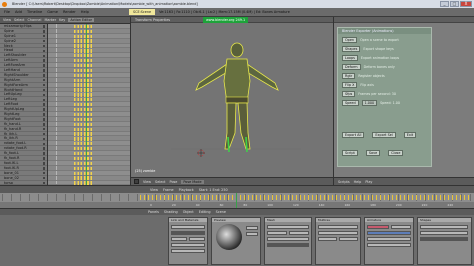 This screenshot has width=474, height=266. What do you see at coordinates (7, 12) in the screenshot?
I see `menu-file: File` at bounding box center [7, 12].